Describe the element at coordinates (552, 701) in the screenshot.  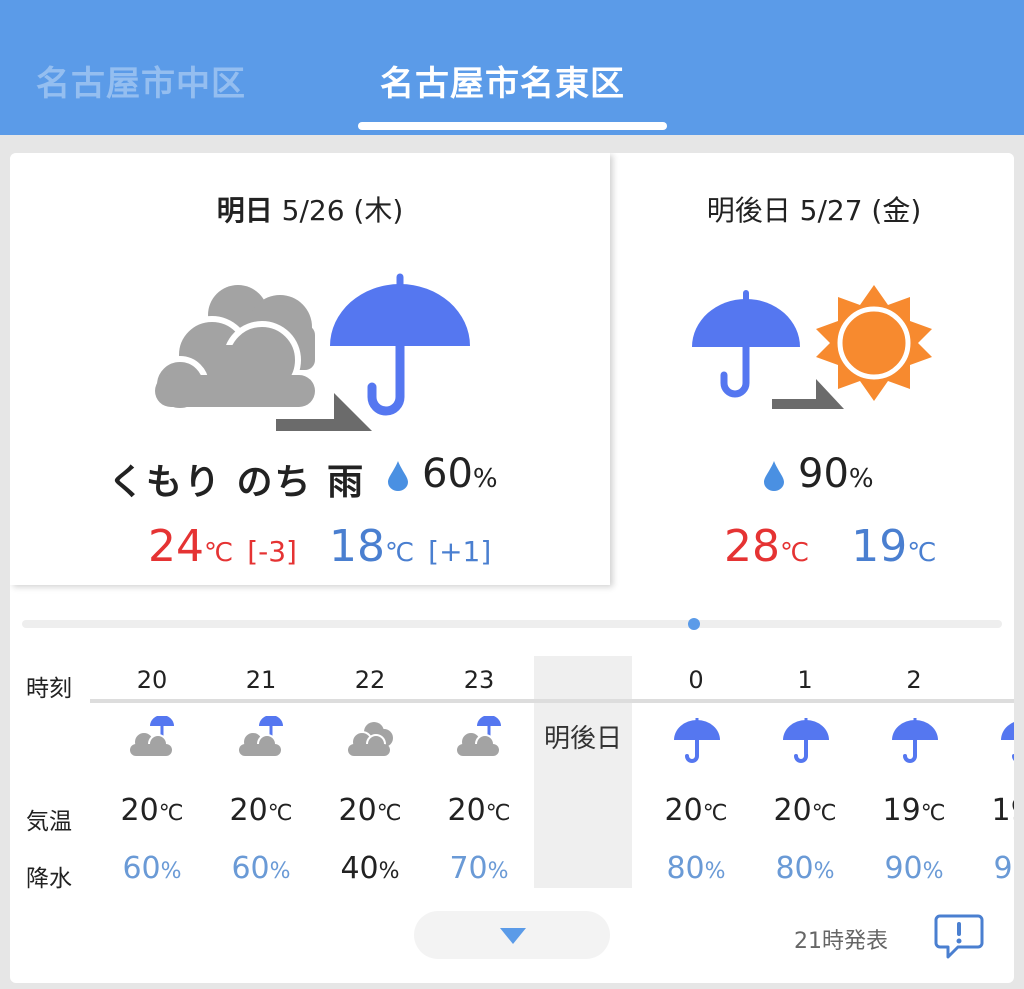
I see `hourly-header-divider` at that location.